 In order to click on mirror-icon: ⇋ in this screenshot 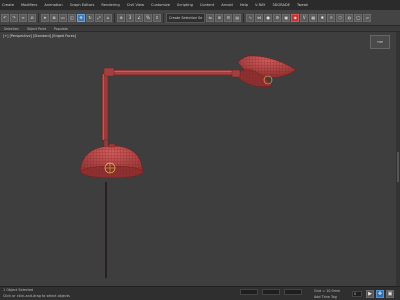, I will do `click(210, 17)`.